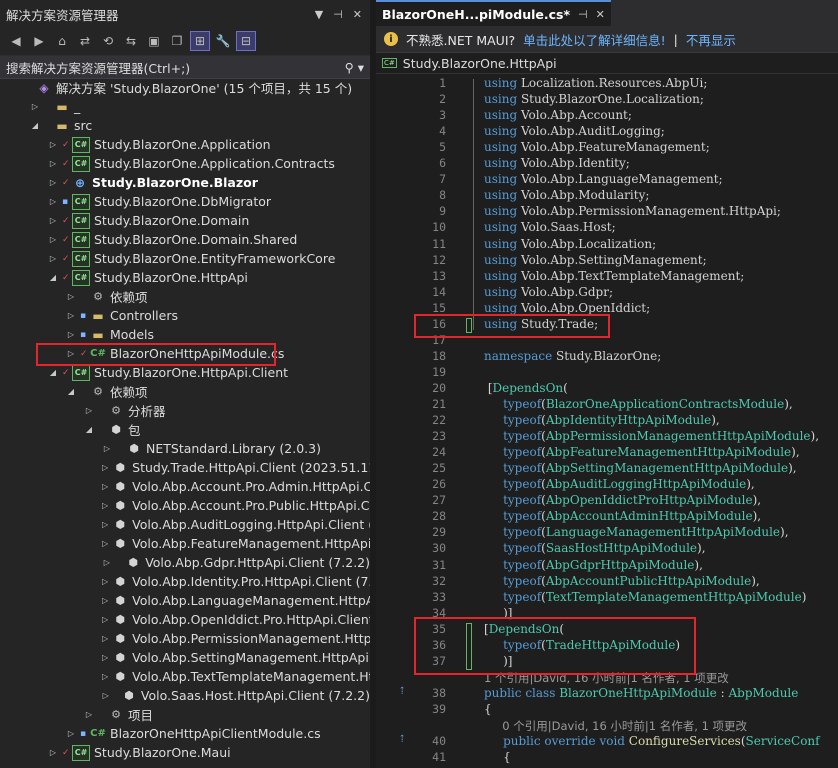 The width and height of the screenshot is (838, 768). Describe the element at coordinates (185, 87) in the screenshot. I see `tree-item: ◈ 解决方案 'Study.BlazorOne' (15 个项目，共 15 个)` at that location.